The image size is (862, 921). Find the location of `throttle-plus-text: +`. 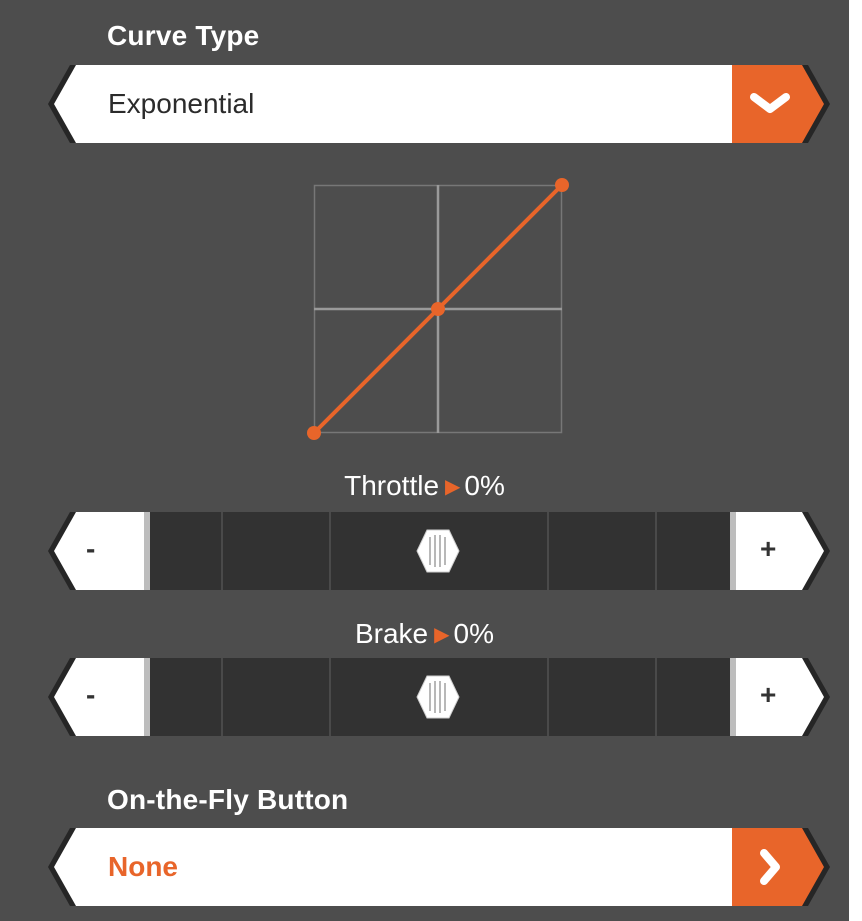

throttle-plus-text: + is located at coordinates (768, 548).